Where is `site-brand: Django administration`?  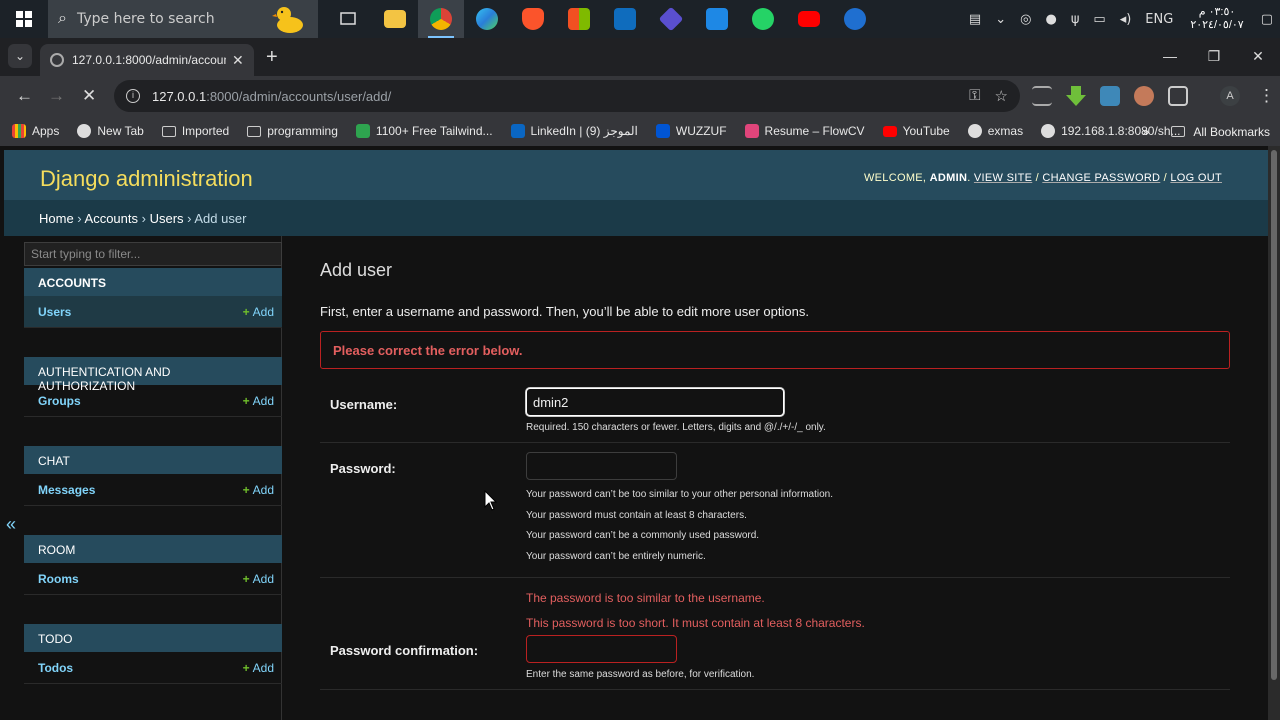
site-brand: Django administration is located at coordinates (146, 179).